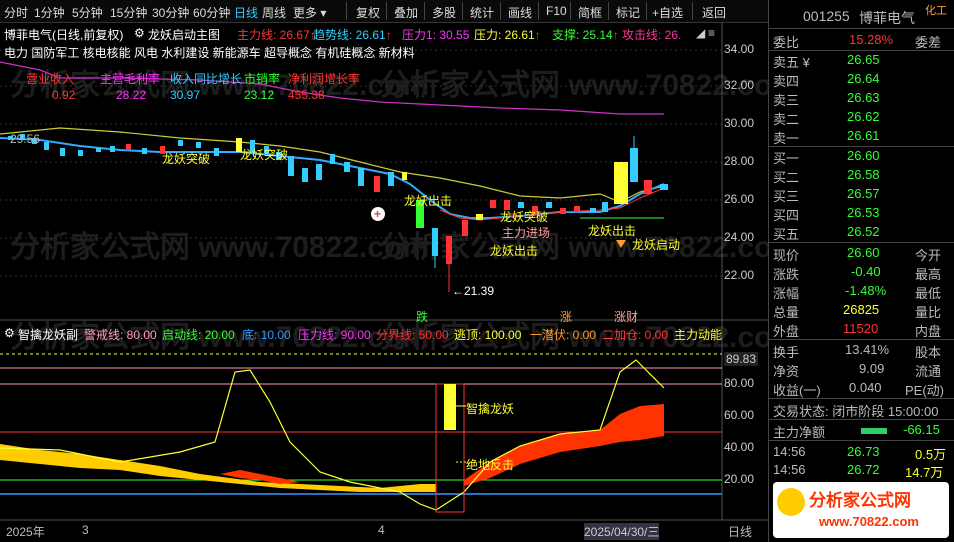 The image size is (954, 542). What do you see at coordinates (206, 79) in the screenshot?
I see `fund-header-growth: 收入同比增长` at bounding box center [206, 79].